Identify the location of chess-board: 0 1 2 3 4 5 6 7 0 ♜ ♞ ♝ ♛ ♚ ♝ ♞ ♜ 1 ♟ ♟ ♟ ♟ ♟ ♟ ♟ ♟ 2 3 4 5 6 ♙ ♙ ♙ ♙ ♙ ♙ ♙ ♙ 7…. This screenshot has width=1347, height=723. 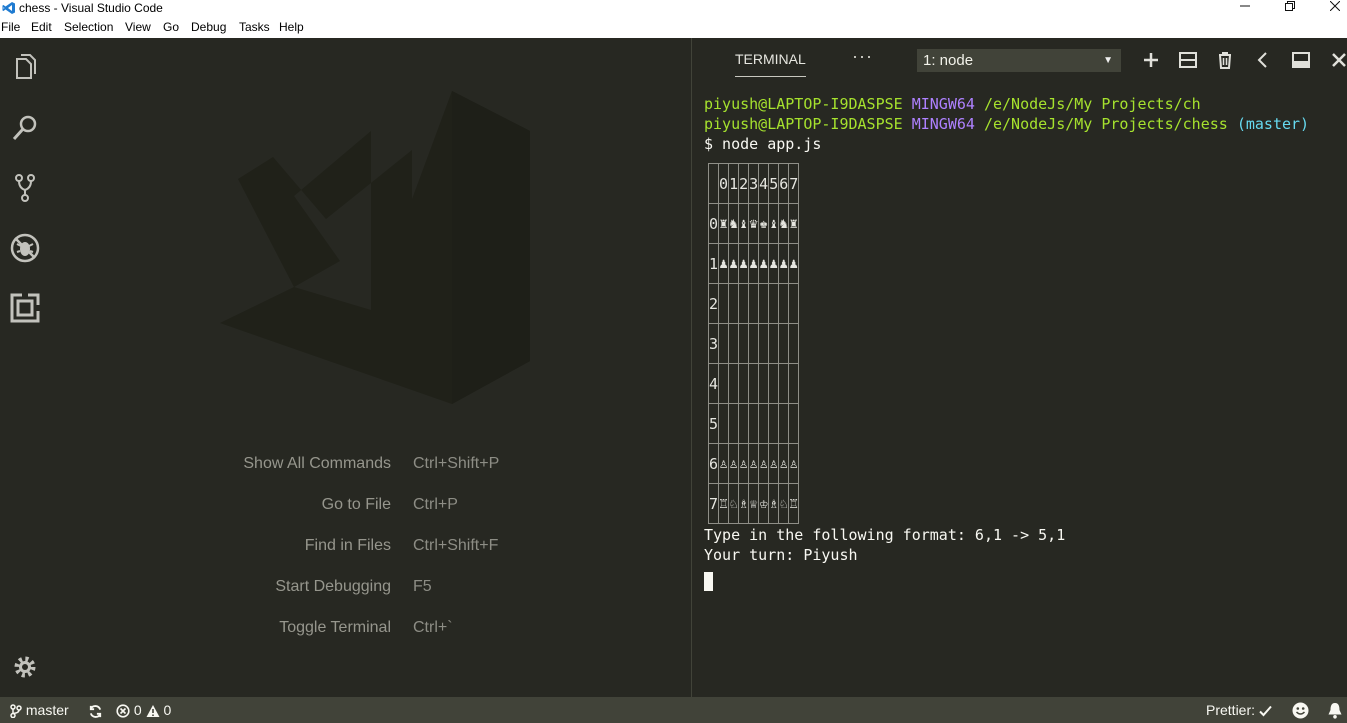
(753, 343).